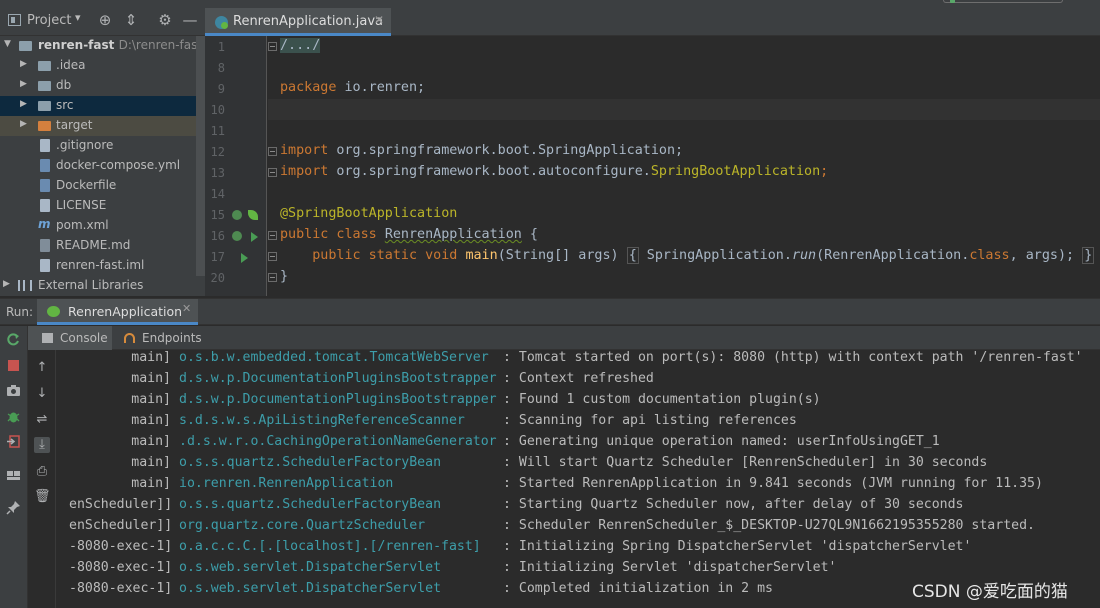 This screenshot has height=608, width=1100. I want to click on camera-icon, so click(13, 390).